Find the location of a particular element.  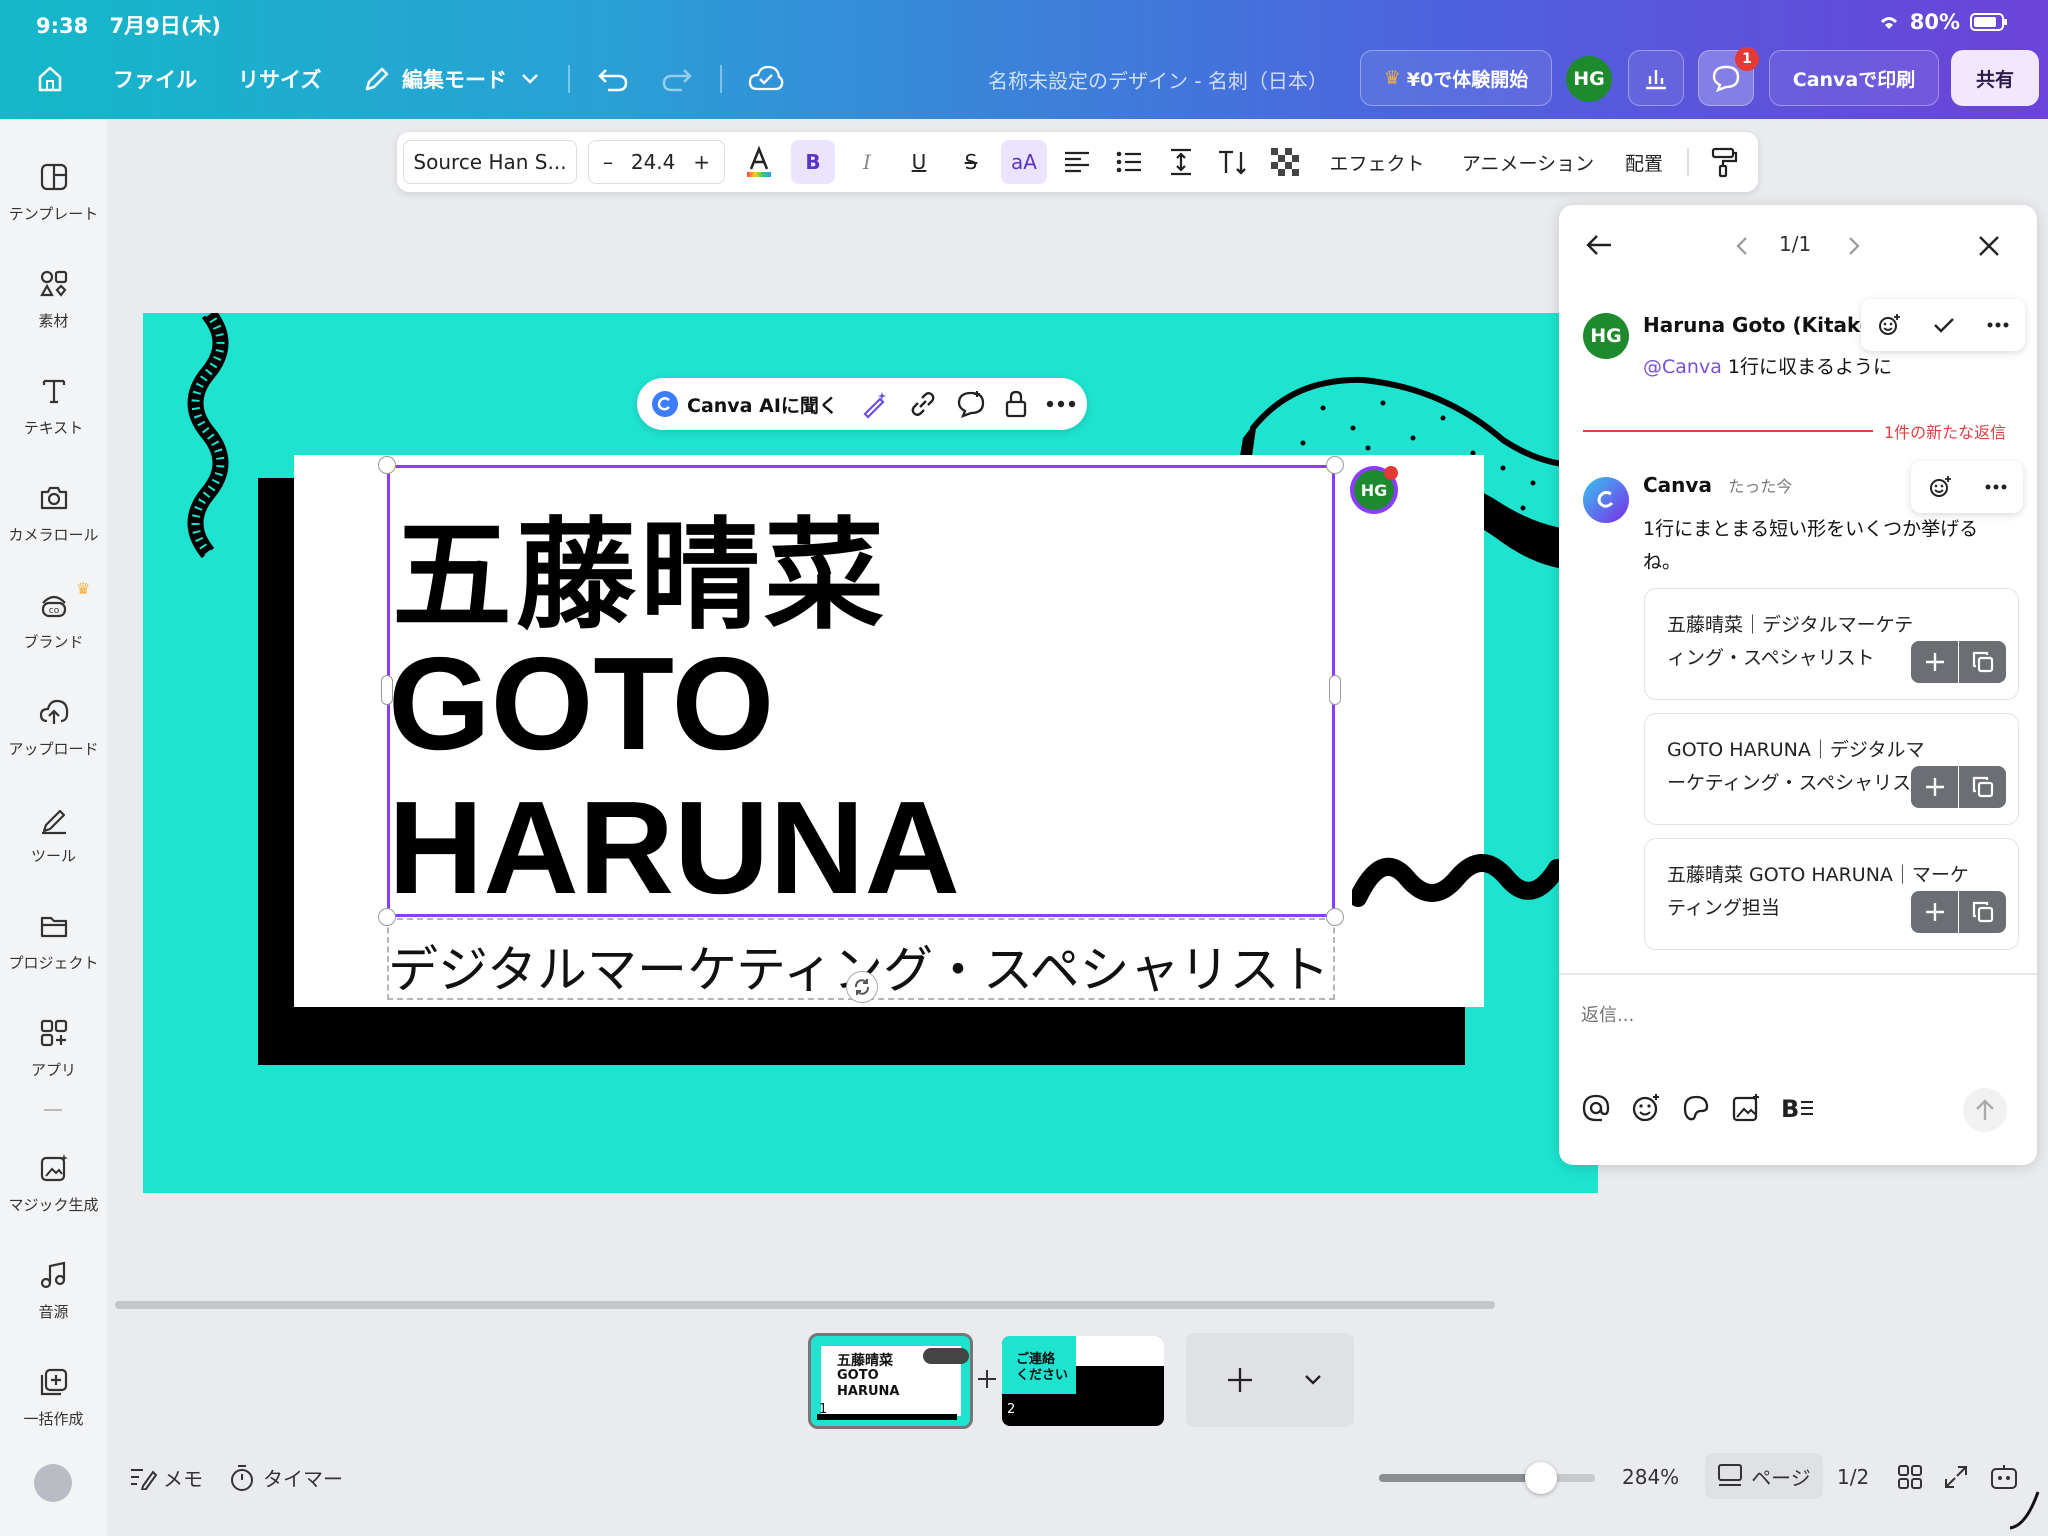

transparency-button is located at coordinates (1285, 162).